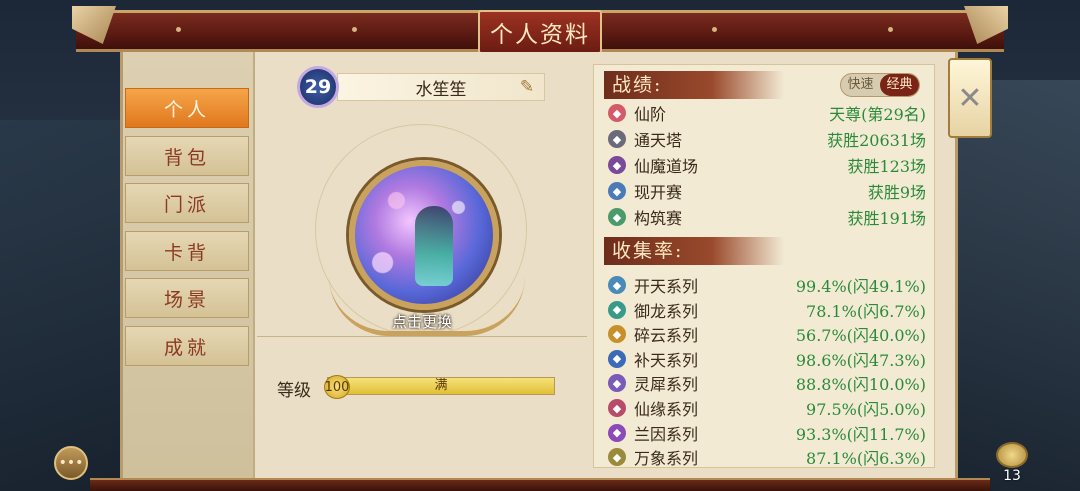 The image size is (1080, 491). Describe the element at coordinates (666, 286) in the screenshot. I see `collection-label: 开天系列` at that location.